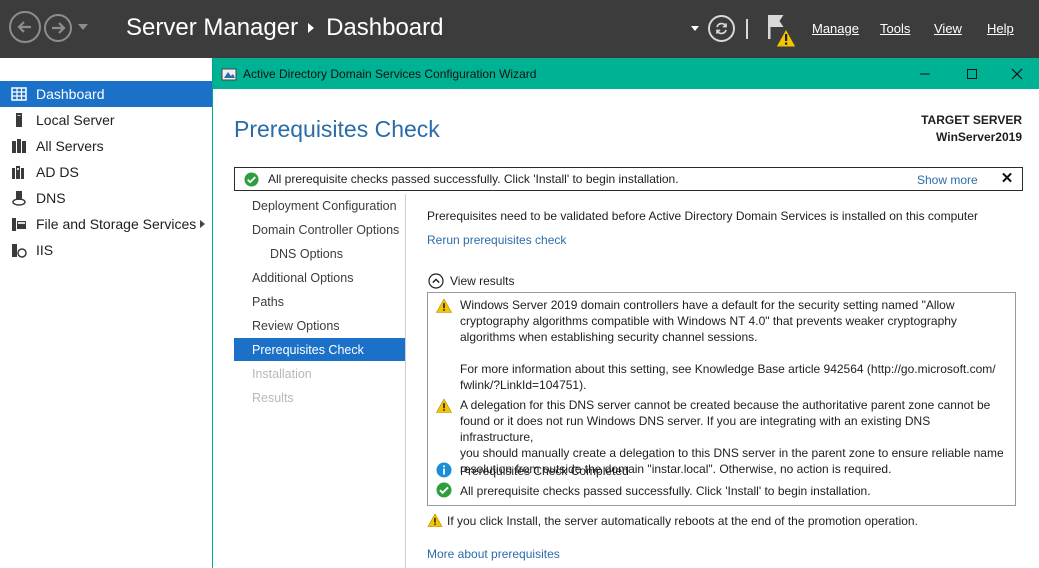 Image resolution: width=1039 pixels, height=568 pixels. What do you see at coordinates (971, 120) in the screenshot?
I see `target-server-label: TARGET SERVER` at bounding box center [971, 120].